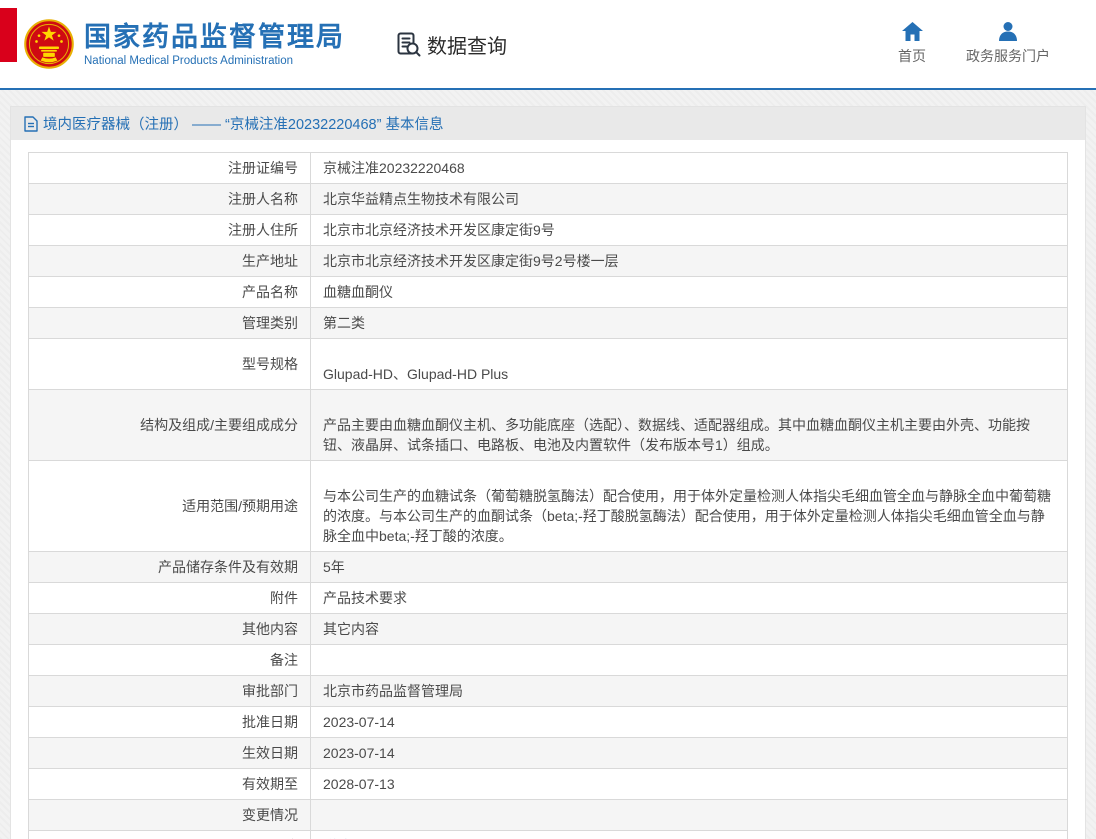  I want to click on field-label: 结构及组成/主要组成成分, so click(169, 425).